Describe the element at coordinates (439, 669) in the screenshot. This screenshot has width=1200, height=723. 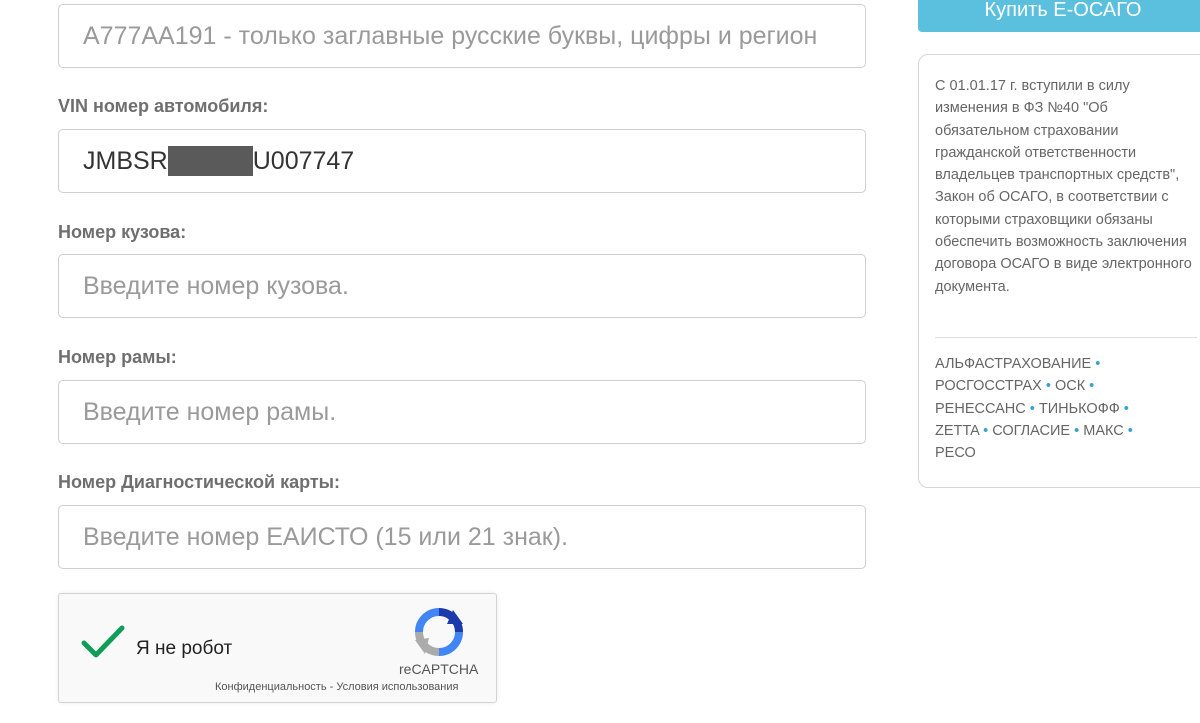
I see `recaptcha-brand: reCAPTCHA` at that location.